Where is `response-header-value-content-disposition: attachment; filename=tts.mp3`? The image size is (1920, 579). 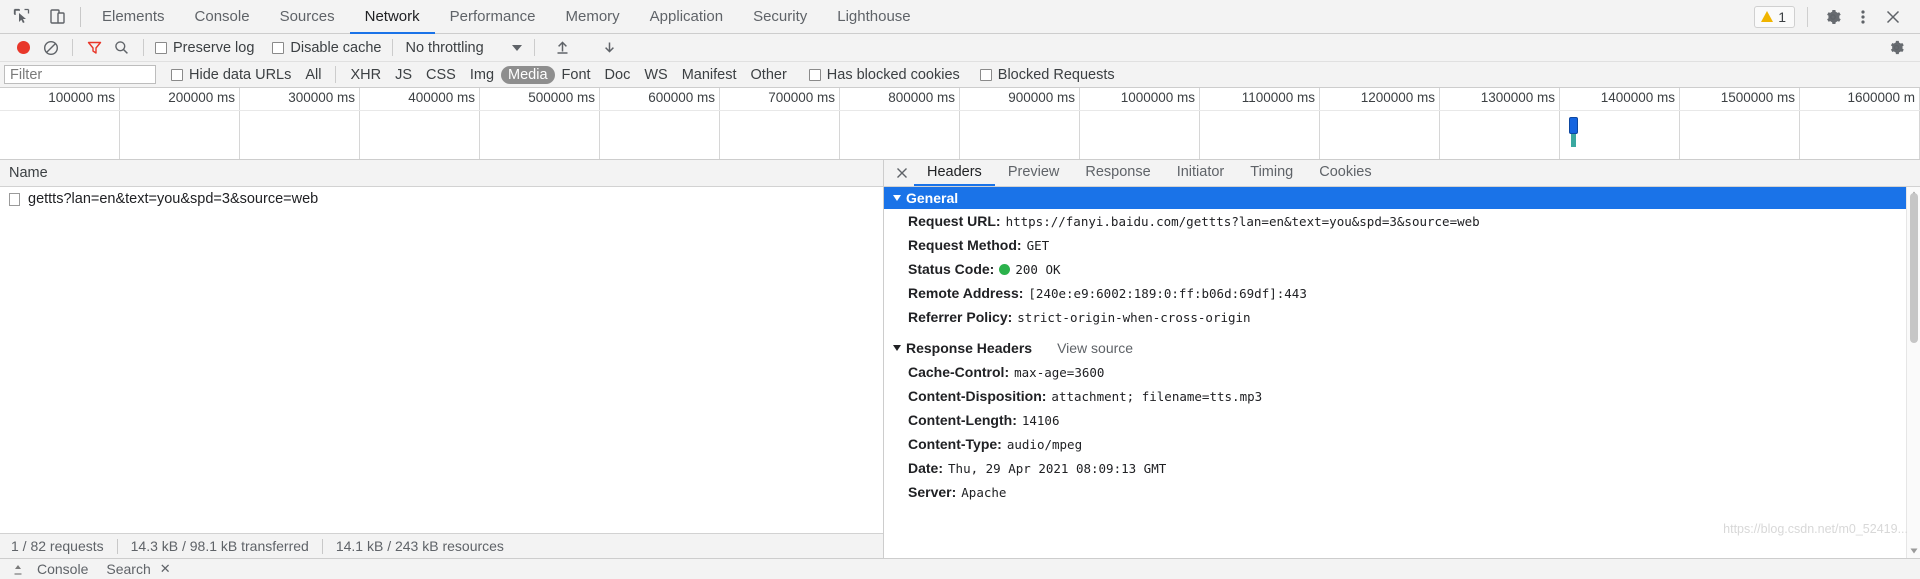 response-header-value-content-disposition: attachment; filename=tts.mp3 is located at coordinates (1157, 396).